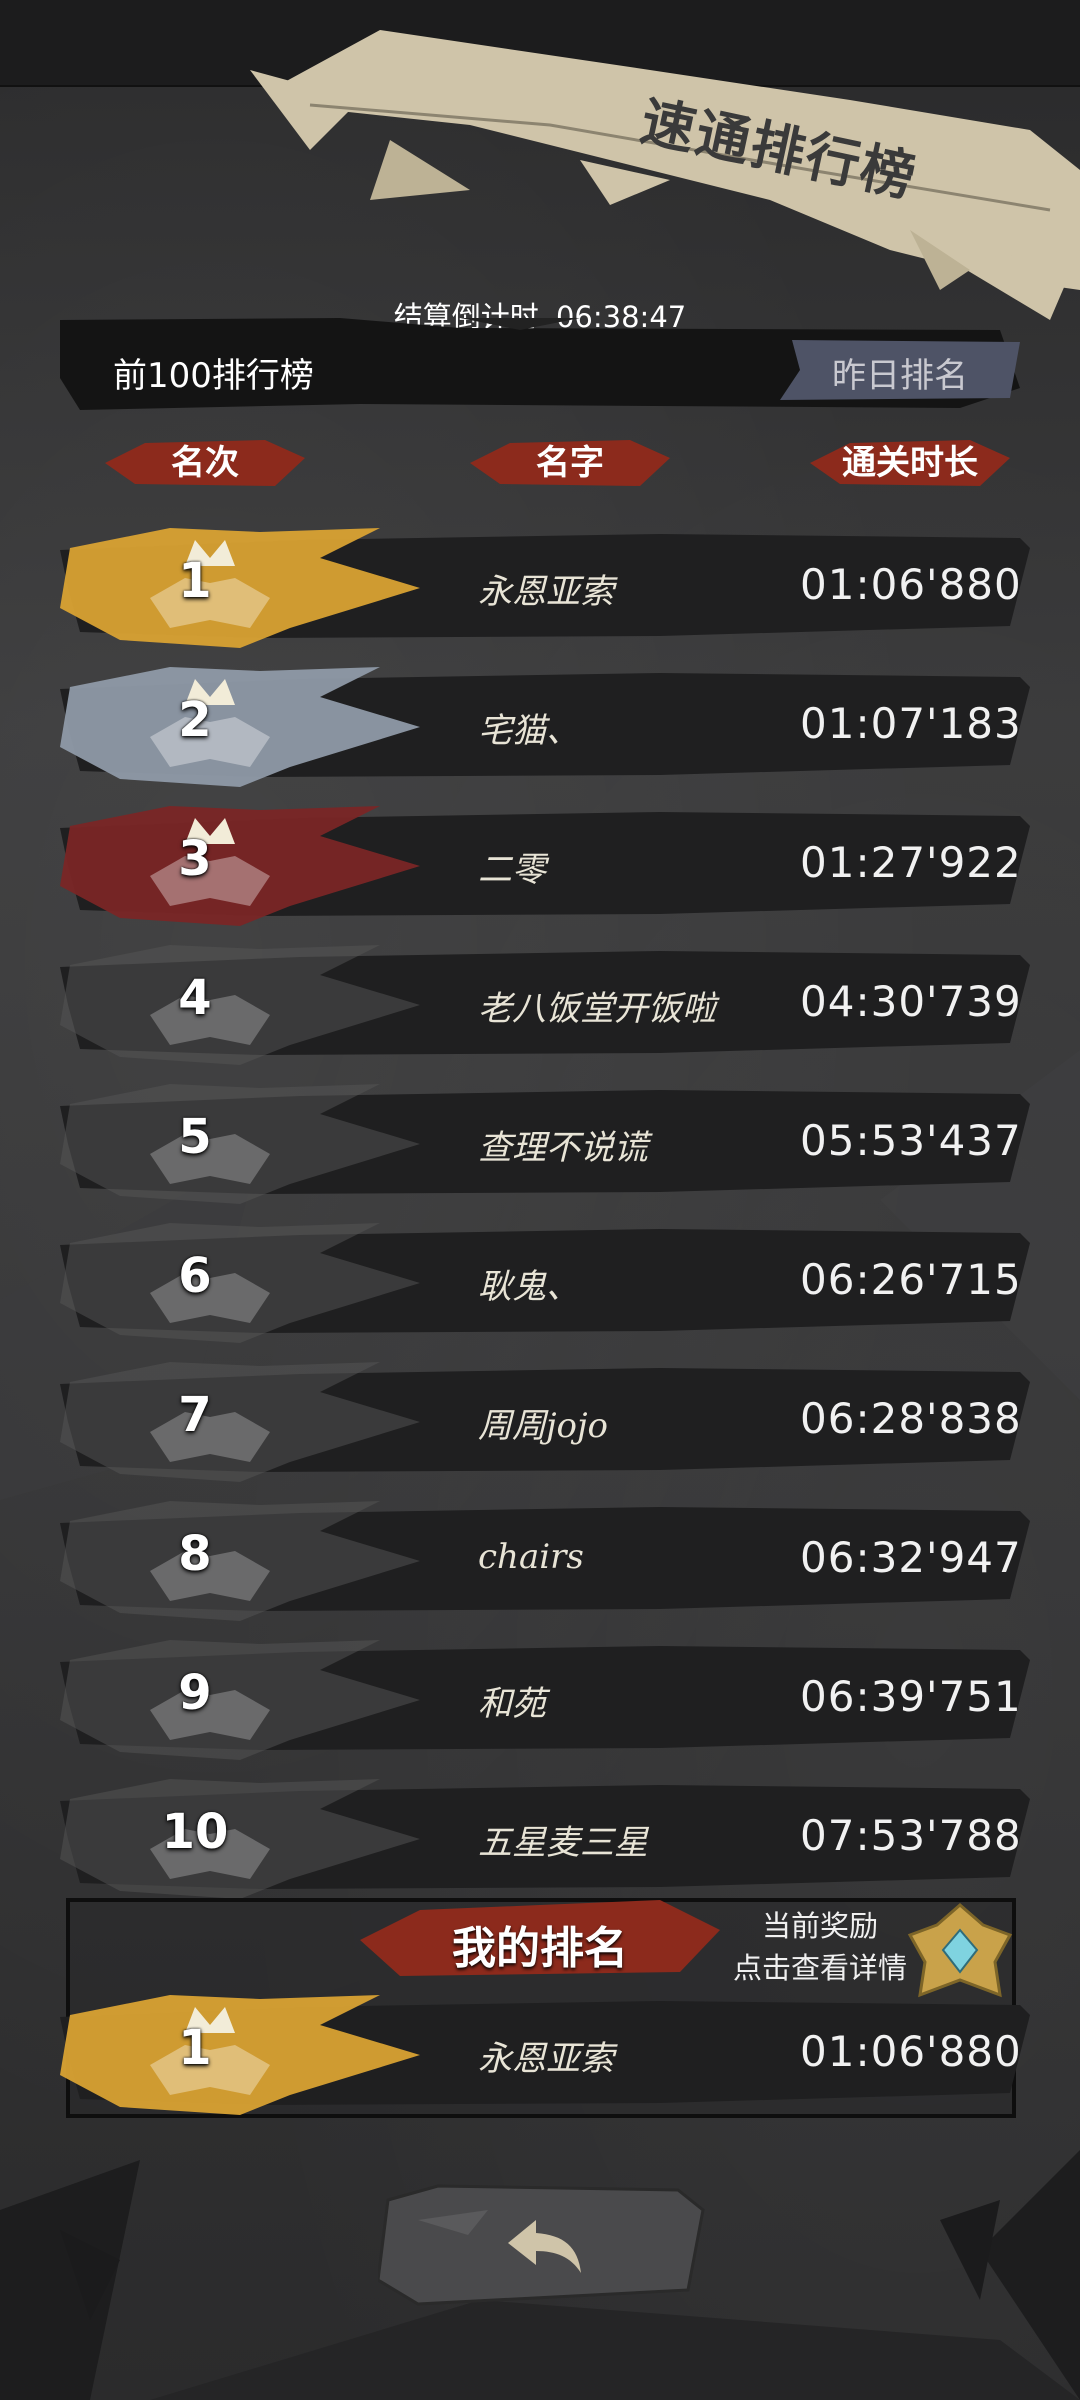  What do you see at coordinates (195, 1415) in the screenshot?
I see `rank-number: 7` at bounding box center [195, 1415].